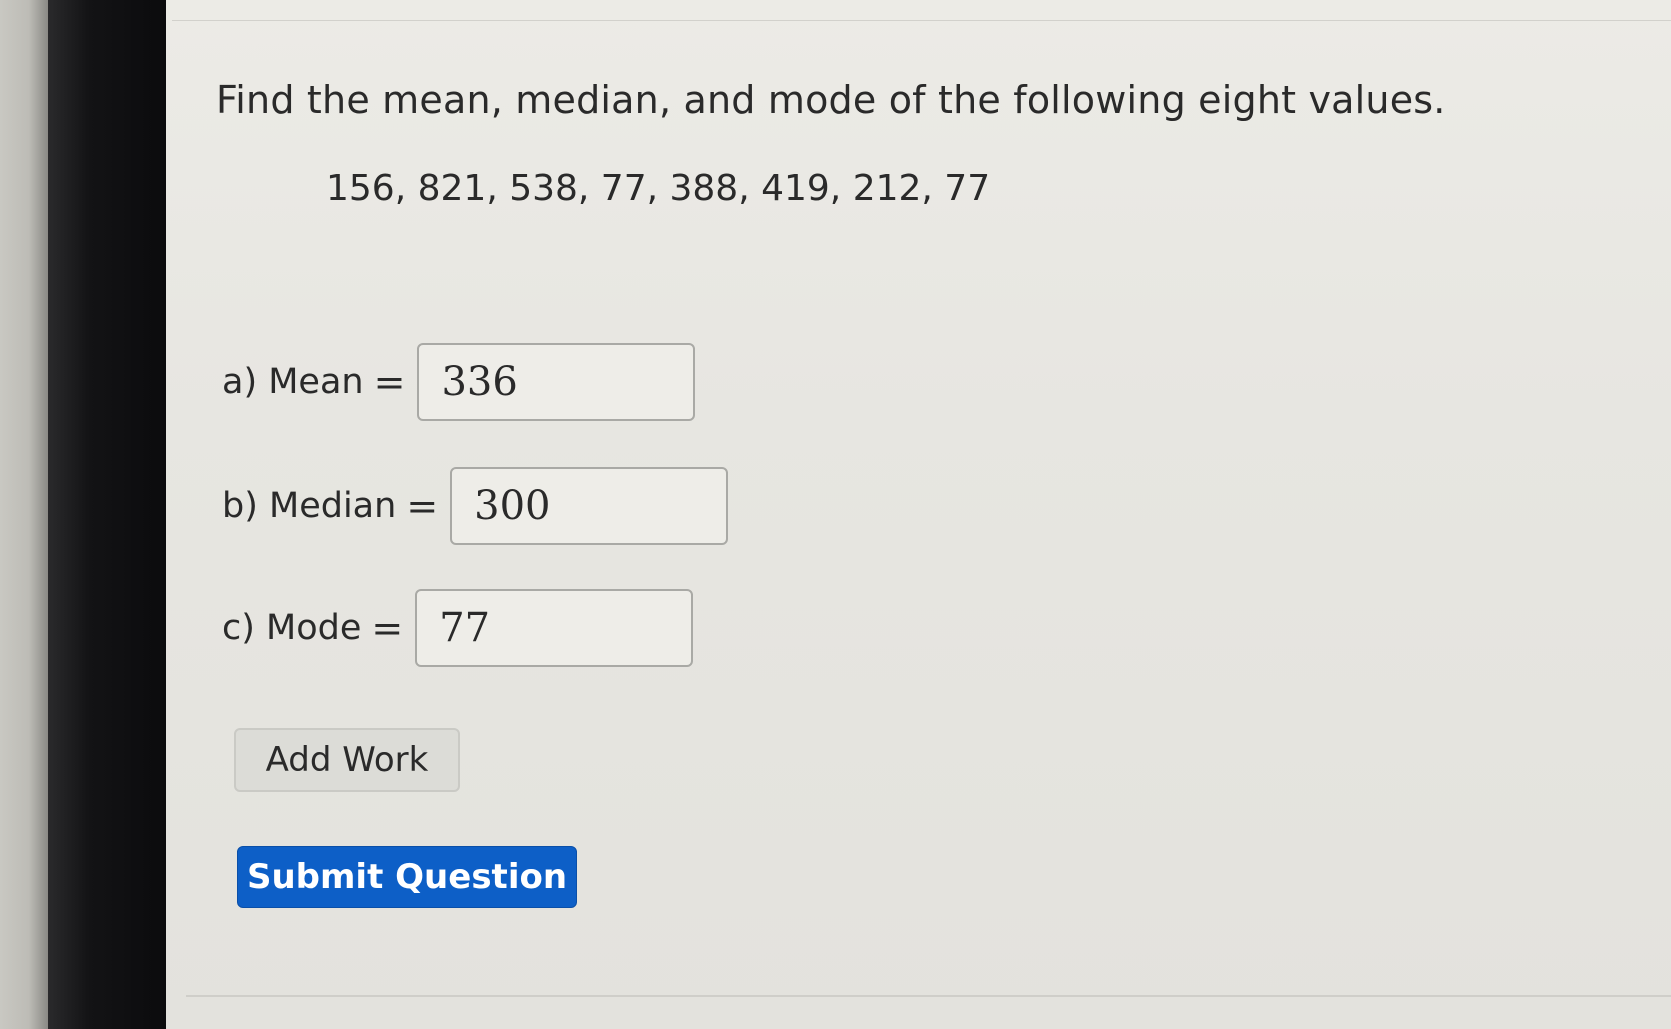  I want to click on question-values: 156, 821, 538, 77, 388, 419, 212, 77, so click(658, 188).